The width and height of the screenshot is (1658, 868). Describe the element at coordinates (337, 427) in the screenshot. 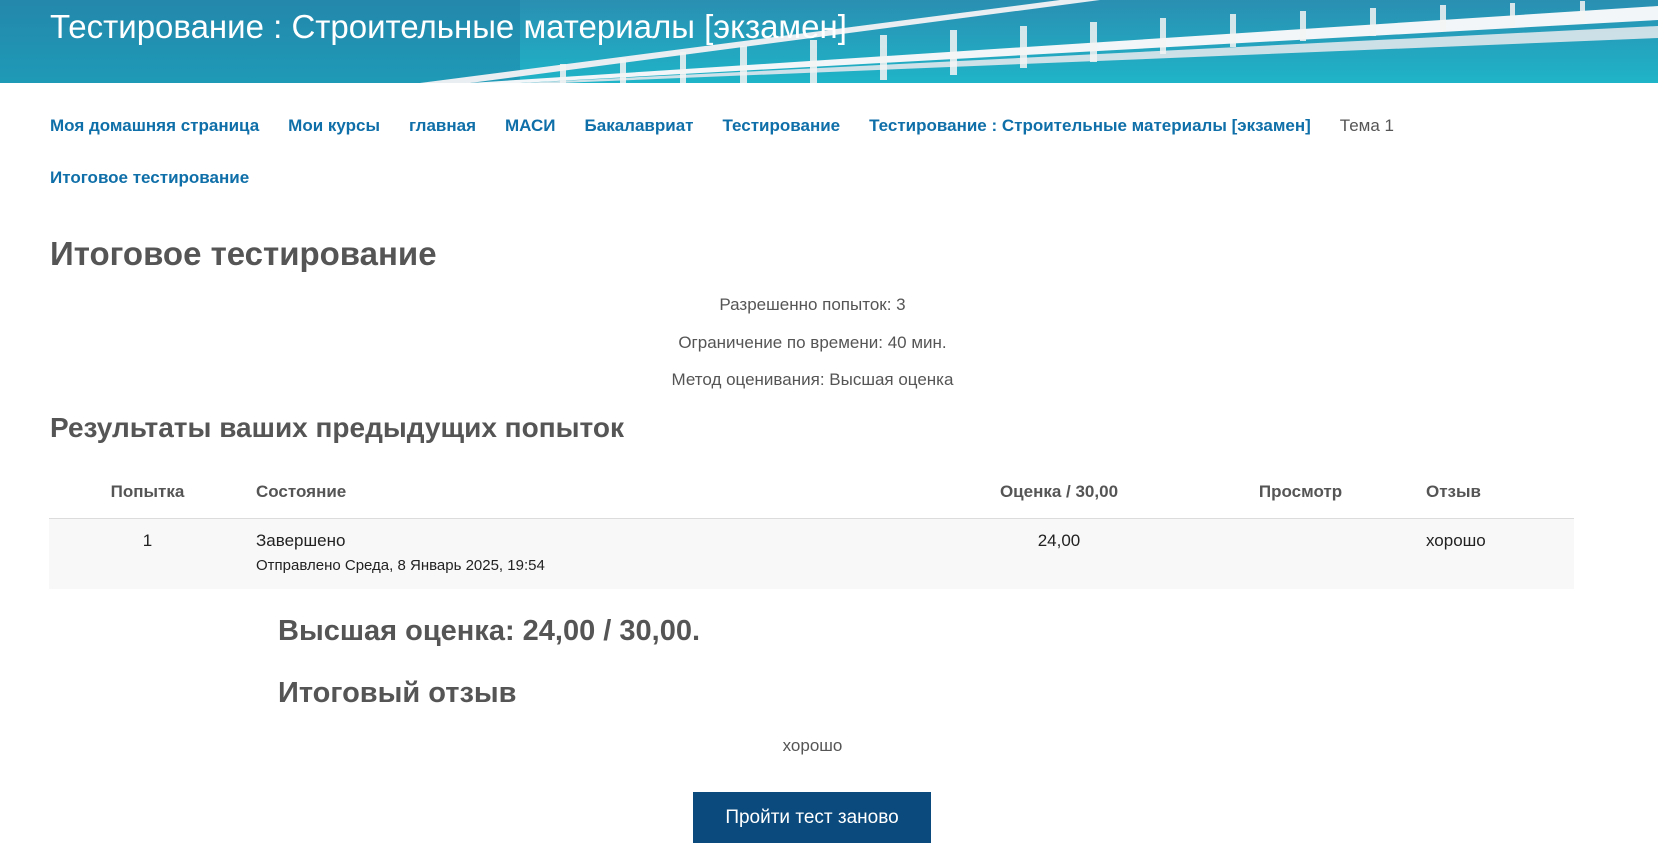

I see `results-section-title: Результаты ваших предыдущих попыток` at that location.